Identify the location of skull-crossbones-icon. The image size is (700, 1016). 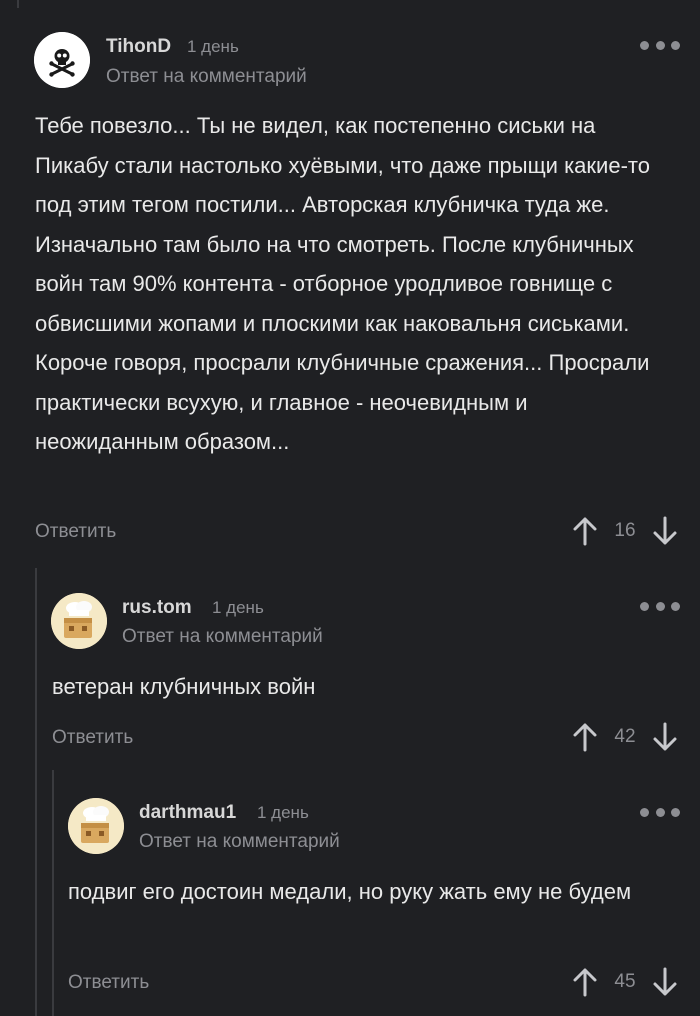
(62, 60).